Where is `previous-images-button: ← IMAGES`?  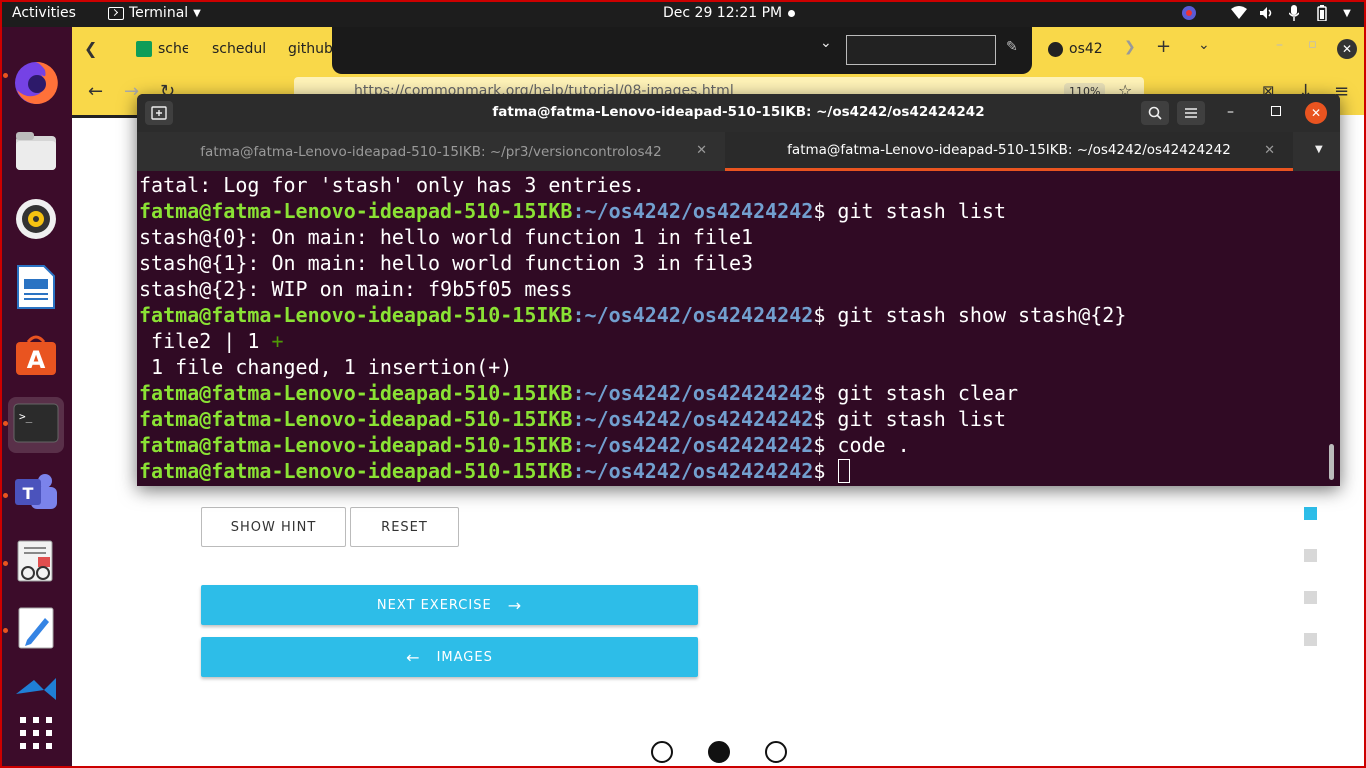
previous-images-button: ← IMAGES is located at coordinates (449, 657).